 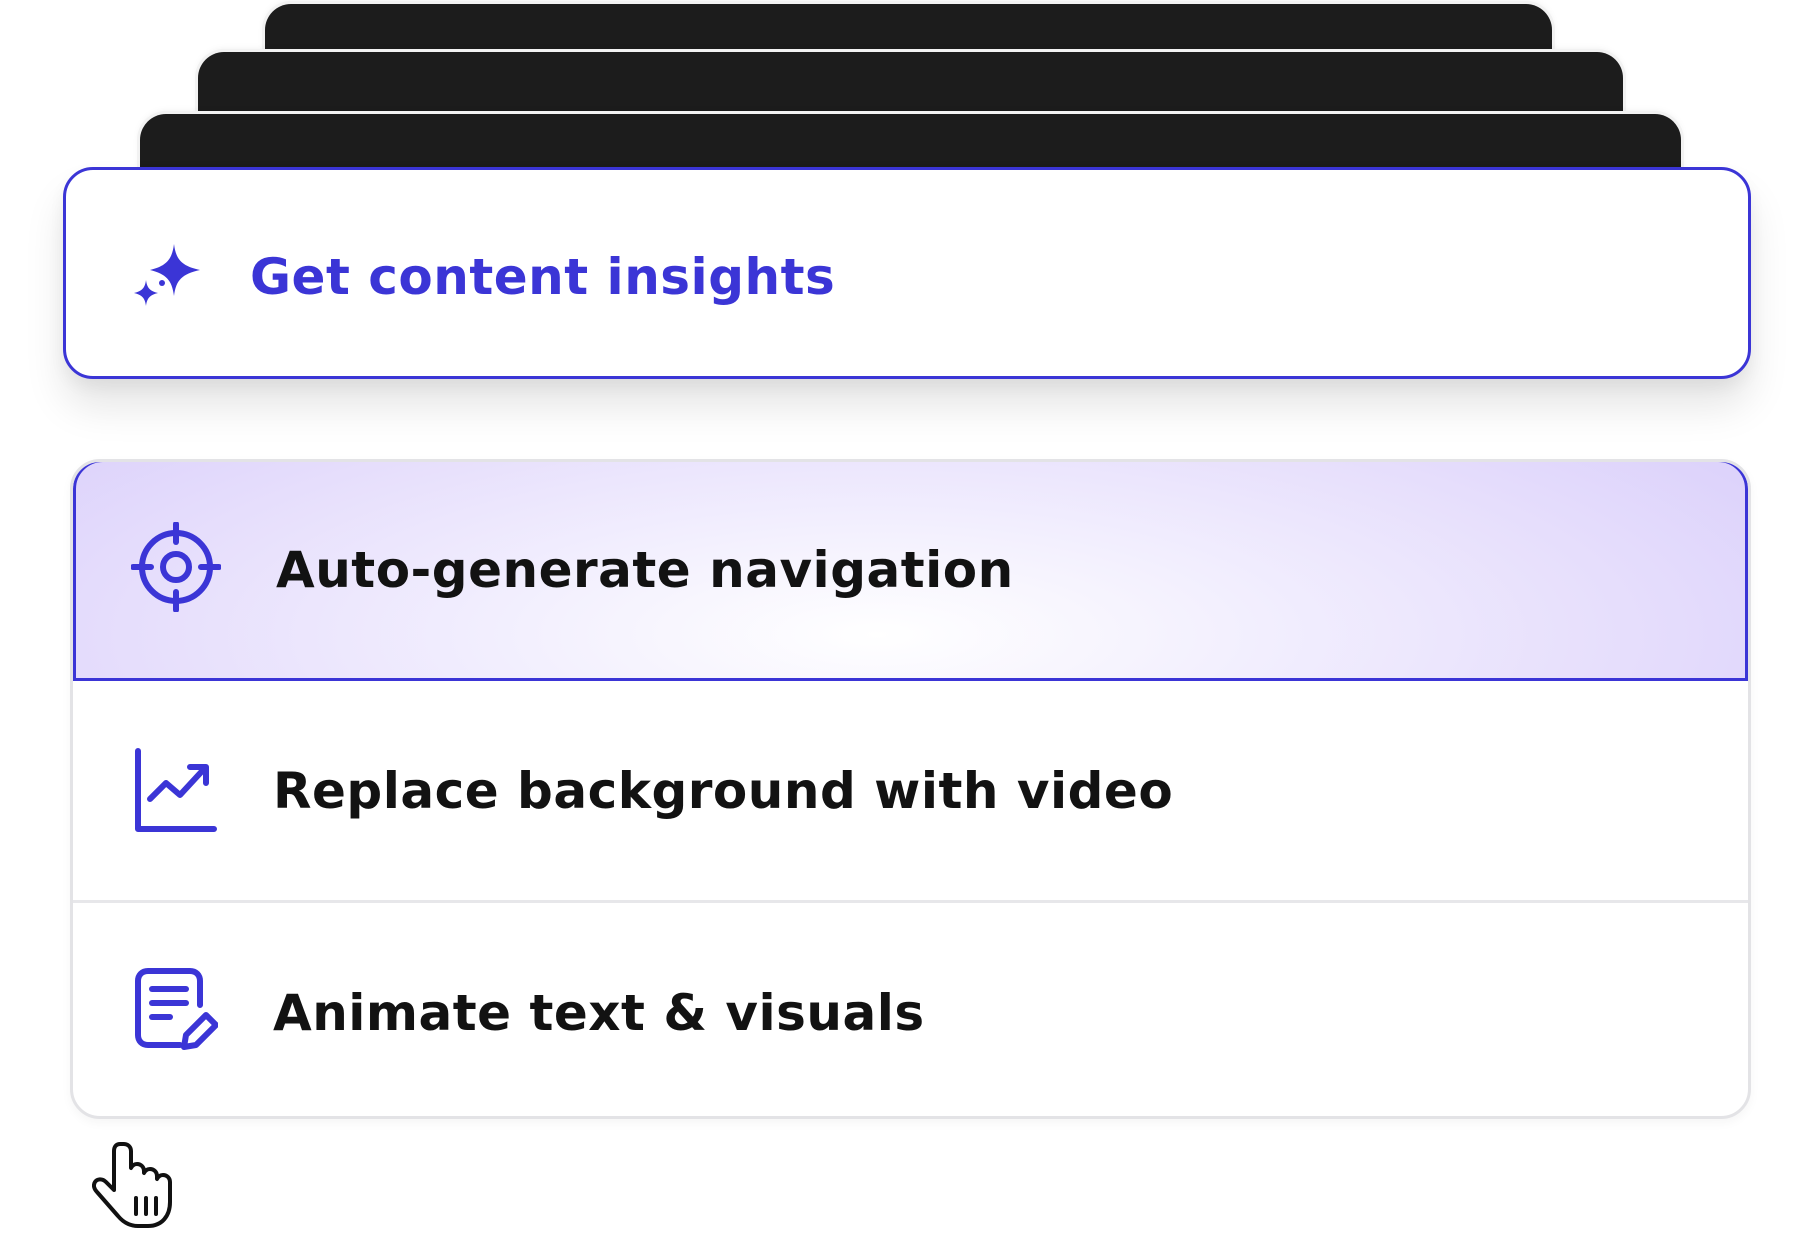 What do you see at coordinates (133, 1185) in the screenshot?
I see `hand-pointer-cursor-icon` at bounding box center [133, 1185].